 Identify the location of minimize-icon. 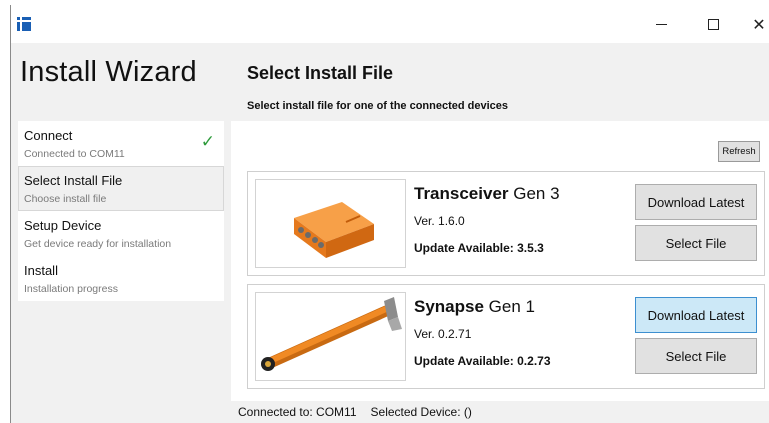
(661, 24).